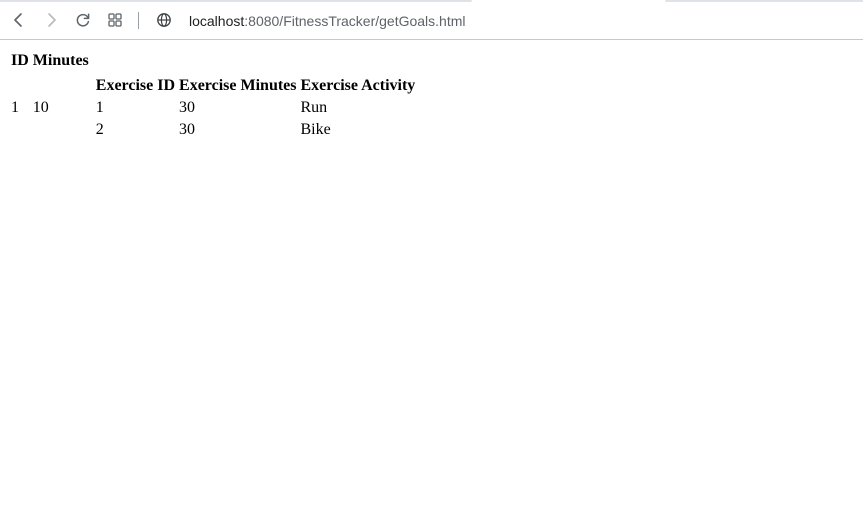 This screenshot has height=517, width=863. What do you see at coordinates (20, 60) in the screenshot?
I see `column-header-id: ID` at bounding box center [20, 60].